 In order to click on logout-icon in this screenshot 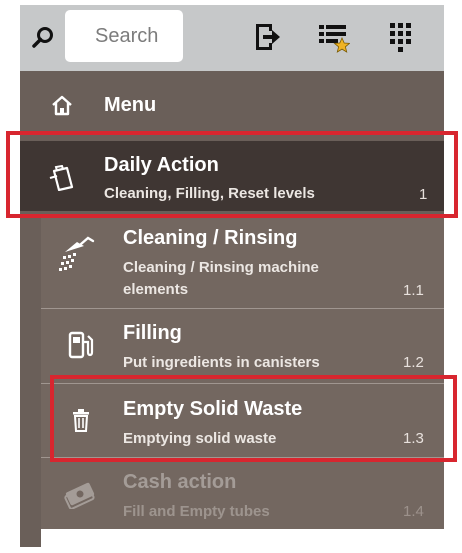, I will do `click(267, 37)`.